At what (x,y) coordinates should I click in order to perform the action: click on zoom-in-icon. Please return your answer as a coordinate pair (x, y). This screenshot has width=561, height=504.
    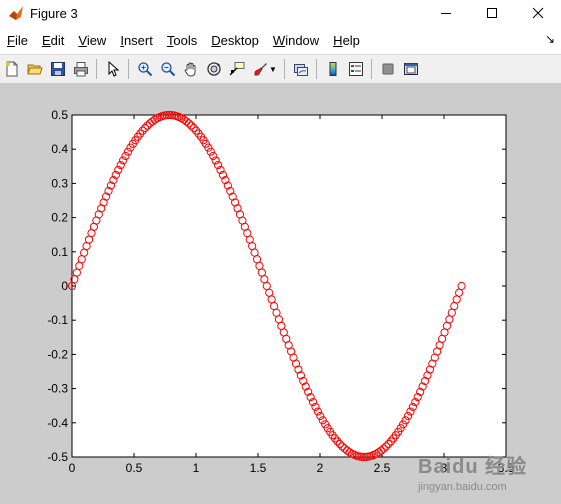
    Looking at the image, I should click on (145, 69).